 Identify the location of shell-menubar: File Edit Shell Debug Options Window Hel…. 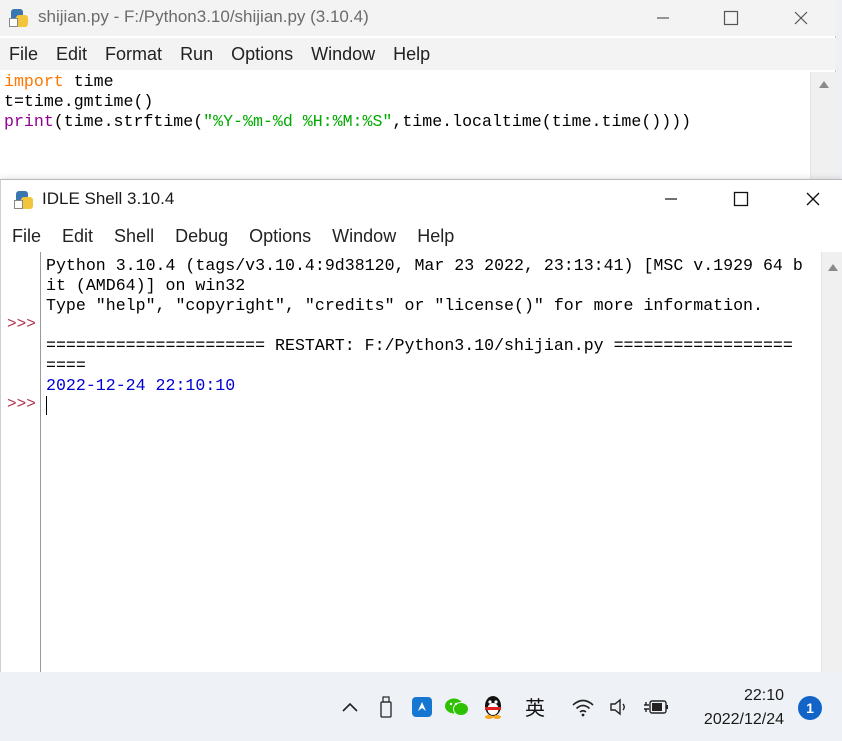
(421, 236).